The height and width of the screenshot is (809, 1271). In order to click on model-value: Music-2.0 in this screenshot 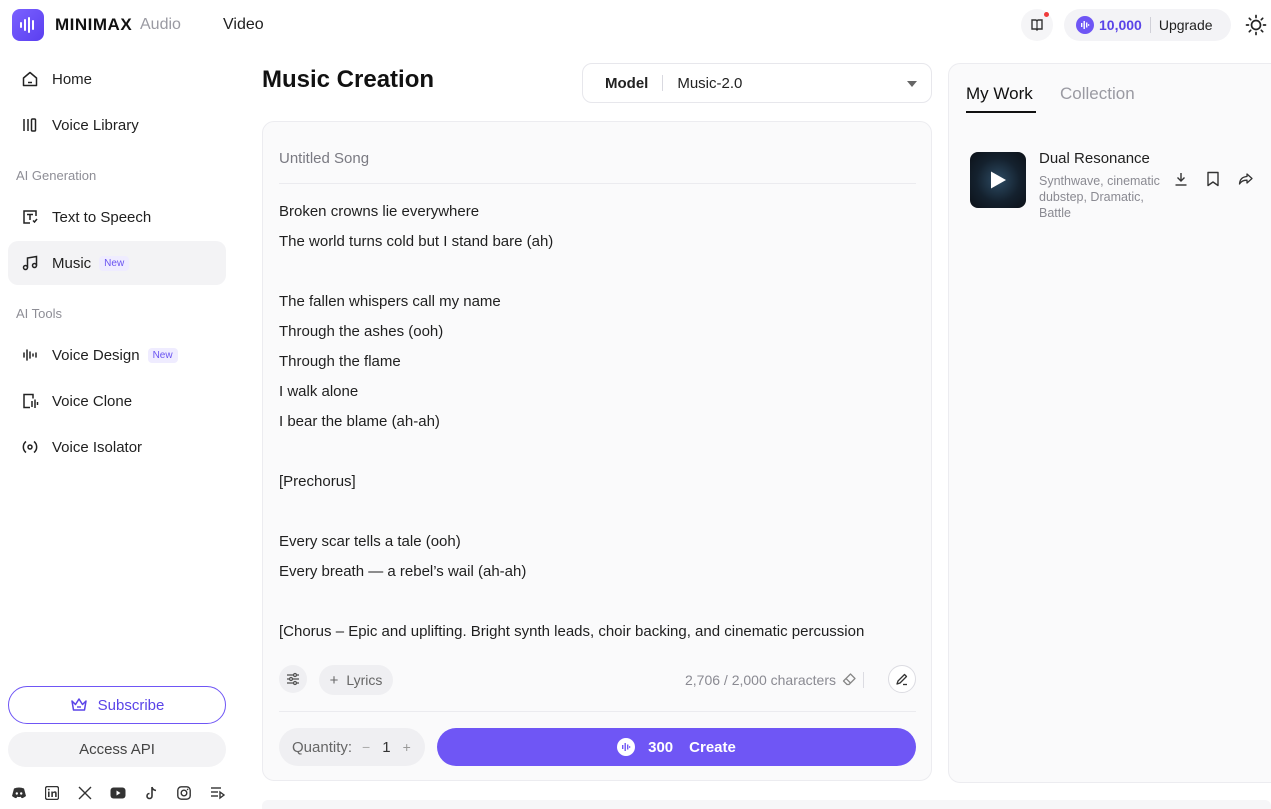, I will do `click(710, 83)`.